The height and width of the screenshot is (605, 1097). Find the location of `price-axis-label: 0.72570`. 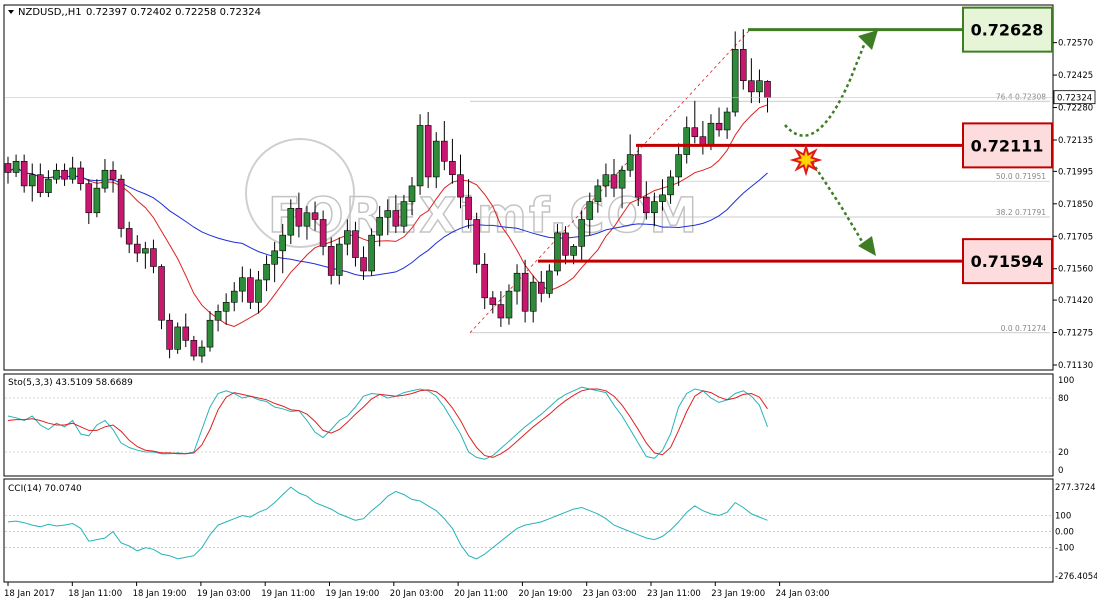

price-axis-label: 0.72570 is located at coordinates (1075, 44).